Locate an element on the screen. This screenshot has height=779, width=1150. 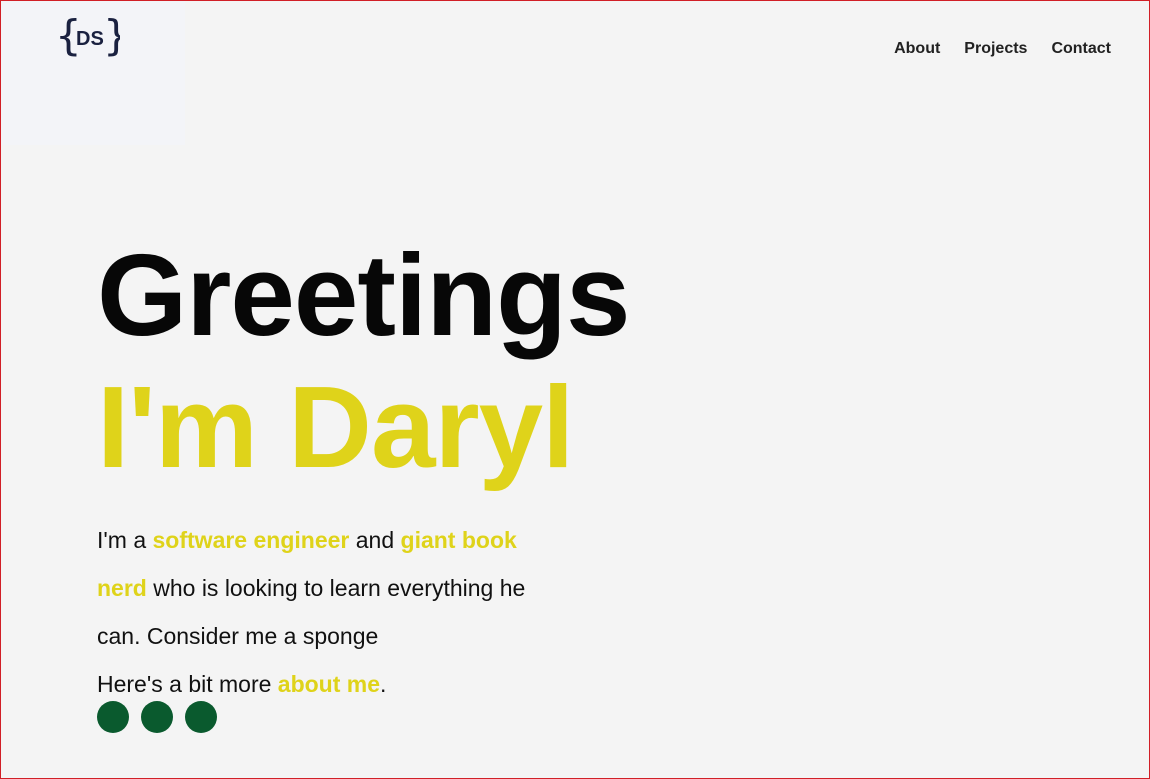
svg-text: DS is located at coordinates (90, 39).